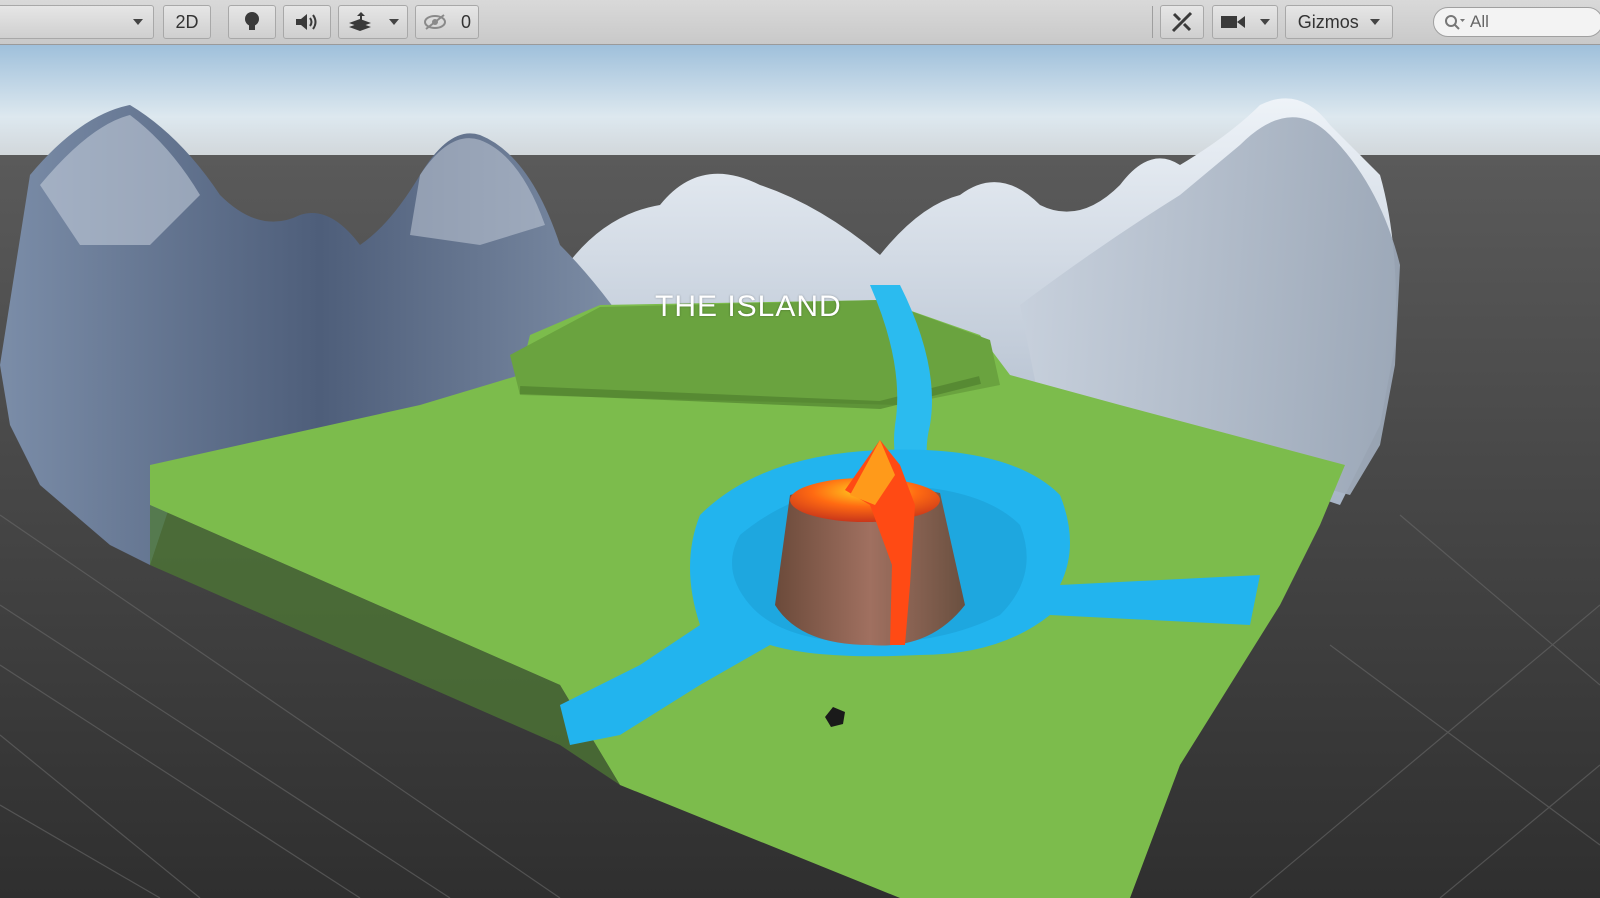 The height and width of the screenshot is (898, 1600). Describe the element at coordinates (1479, 21) in the screenshot. I see `search-placeholder: All` at that location.